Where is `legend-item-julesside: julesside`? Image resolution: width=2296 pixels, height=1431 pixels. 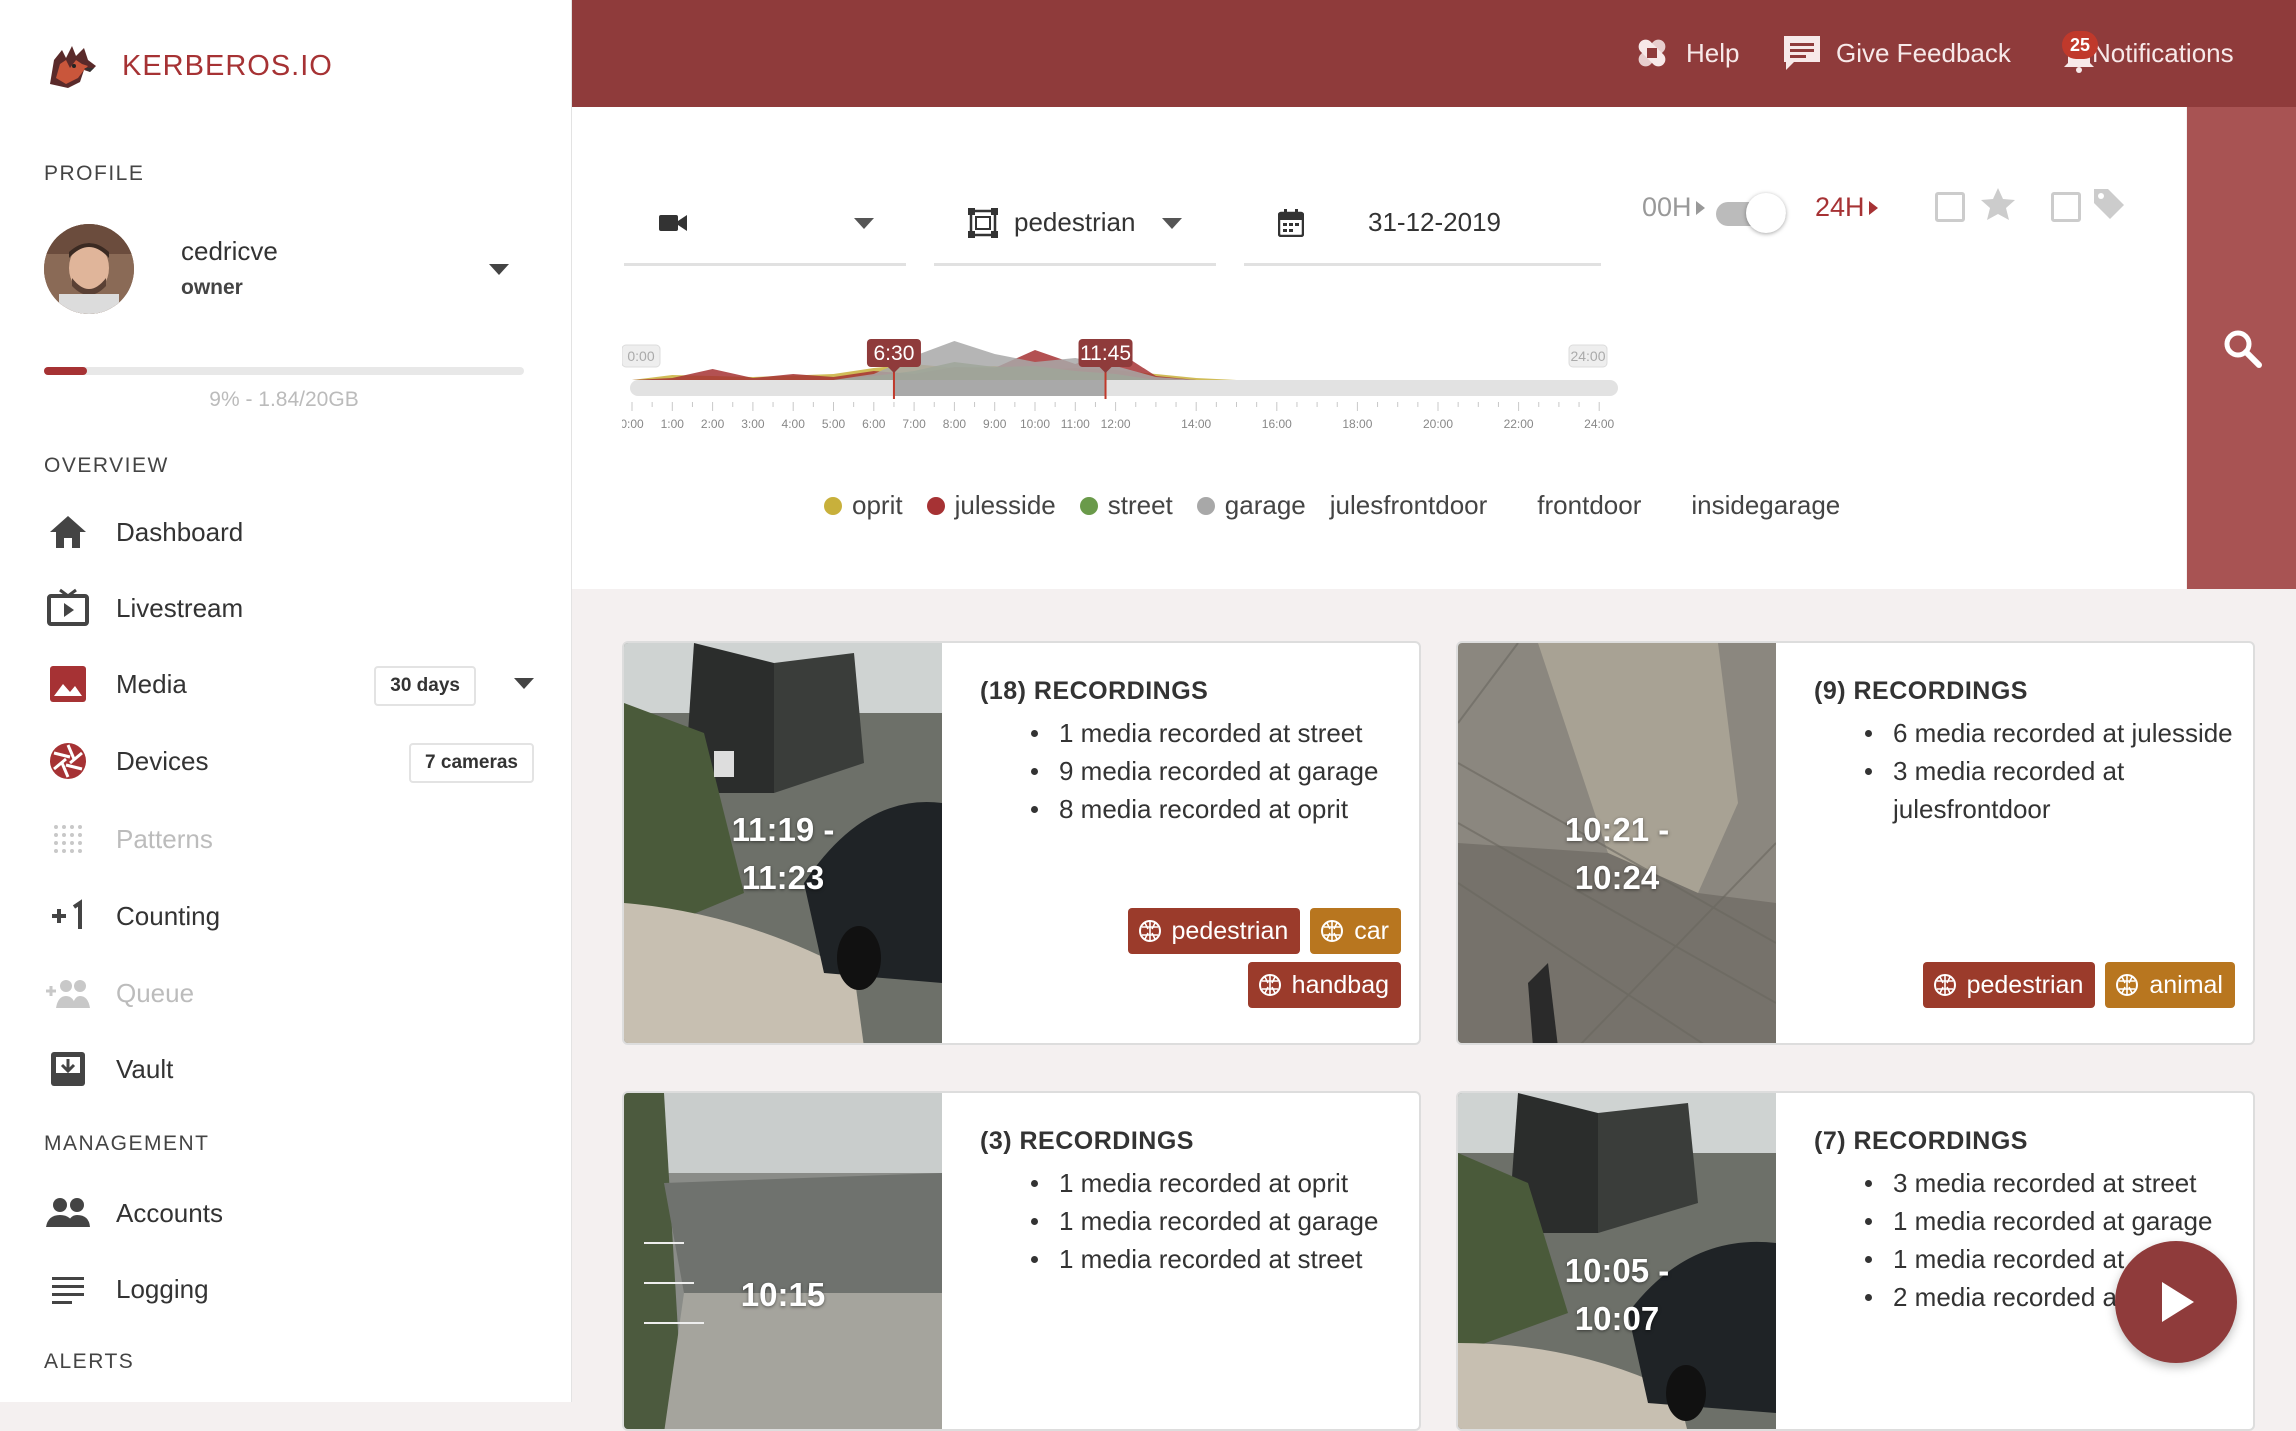
legend-item-julesside: julesside is located at coordinates (991, 505).